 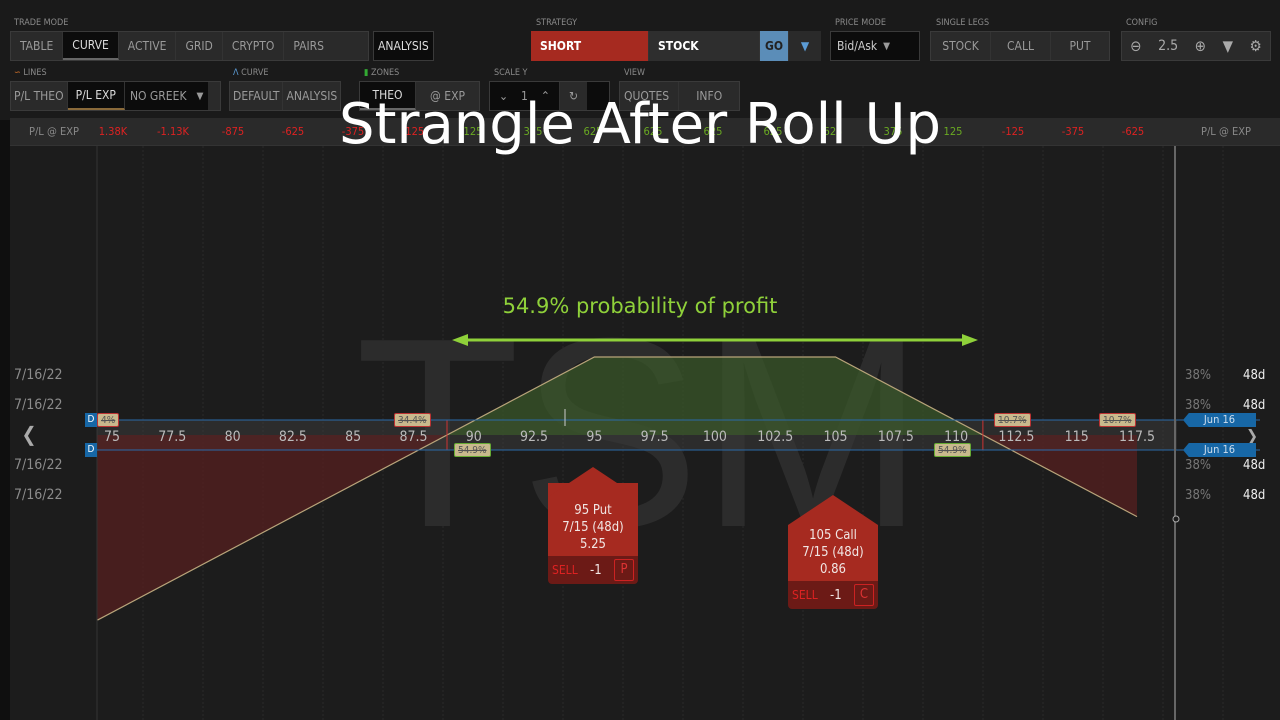 I want to click on strategy-bar: SHORT STOCK GO ▼, so click(x=676, y=46).